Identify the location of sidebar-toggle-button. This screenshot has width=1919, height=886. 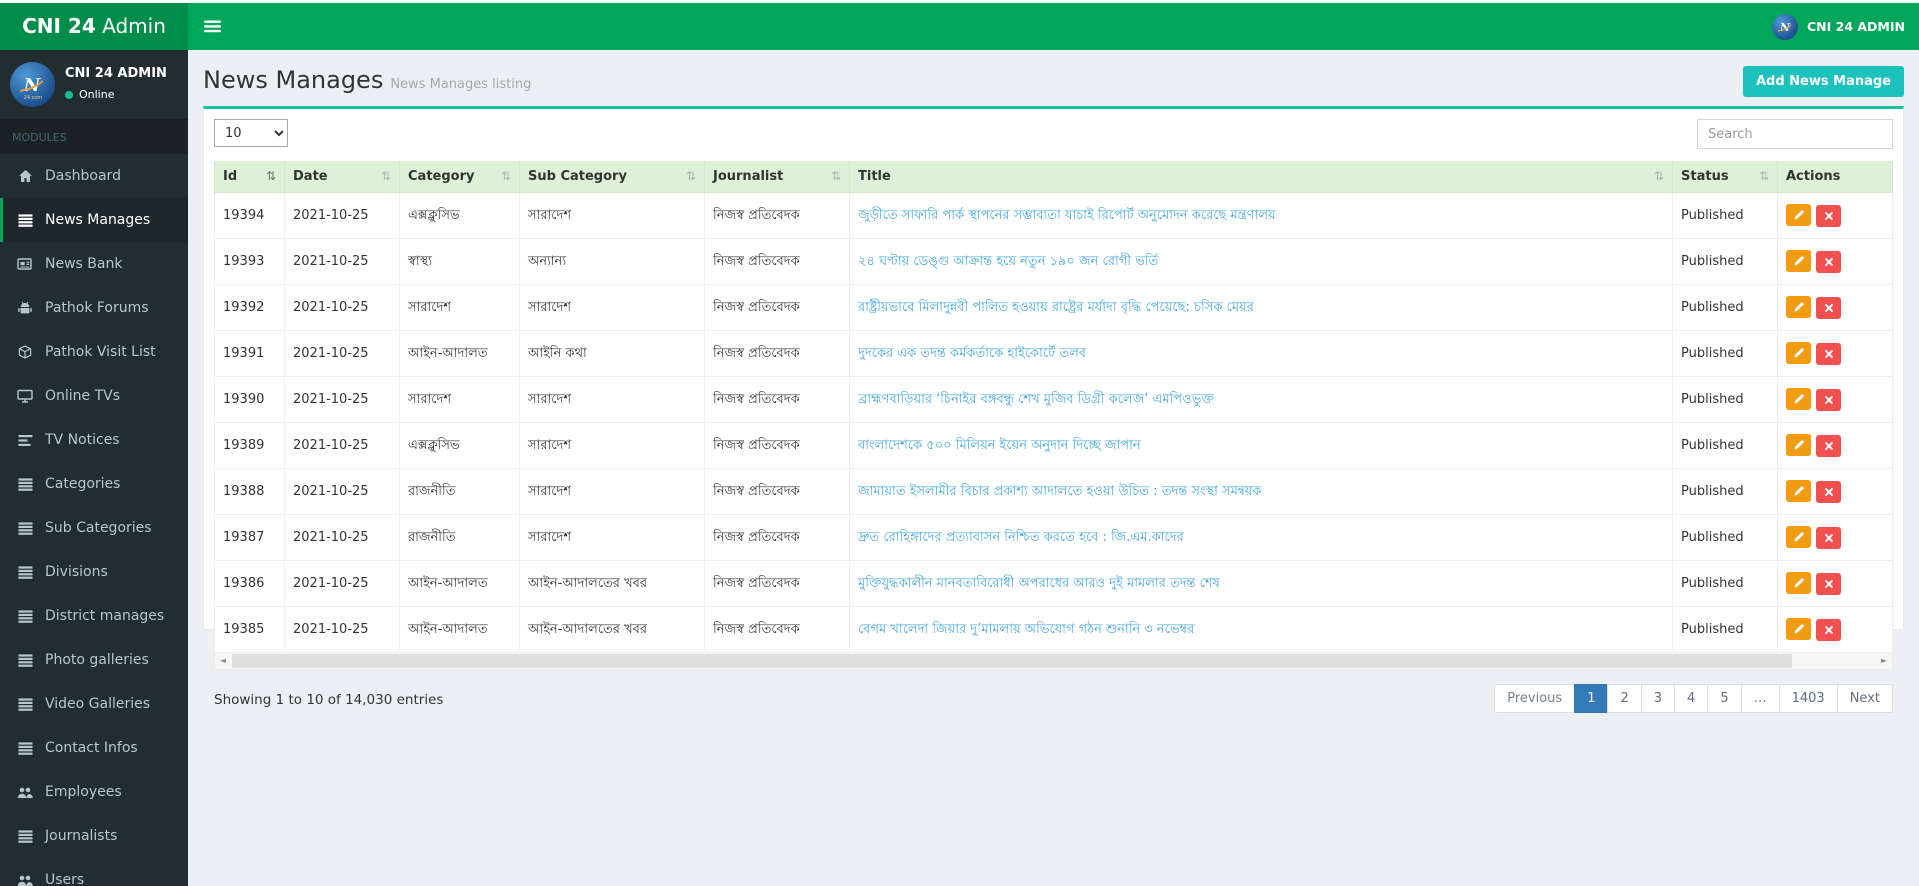
(212, 26).